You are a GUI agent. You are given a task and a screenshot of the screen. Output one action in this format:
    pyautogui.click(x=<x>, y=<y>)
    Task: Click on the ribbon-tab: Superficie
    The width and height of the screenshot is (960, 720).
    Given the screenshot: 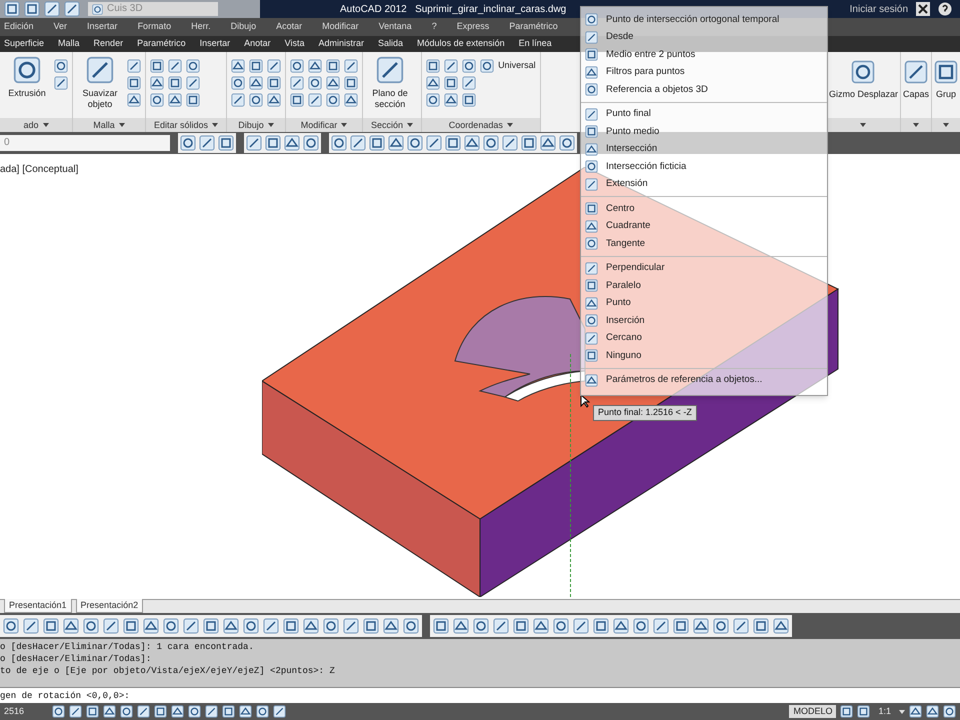 What is the action you would take?
    pyautogui.click(x=24, y=44)
    